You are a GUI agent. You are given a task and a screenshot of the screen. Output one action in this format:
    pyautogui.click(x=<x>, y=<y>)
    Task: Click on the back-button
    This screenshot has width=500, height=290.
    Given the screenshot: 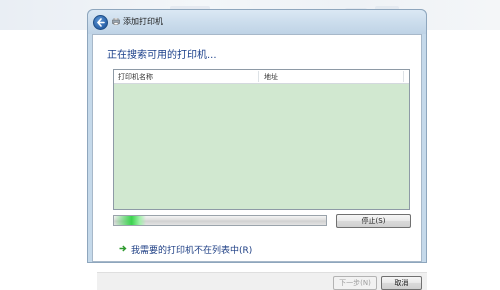 What is the action you would take?
    pyautogui.click(x=100, y=22)
    